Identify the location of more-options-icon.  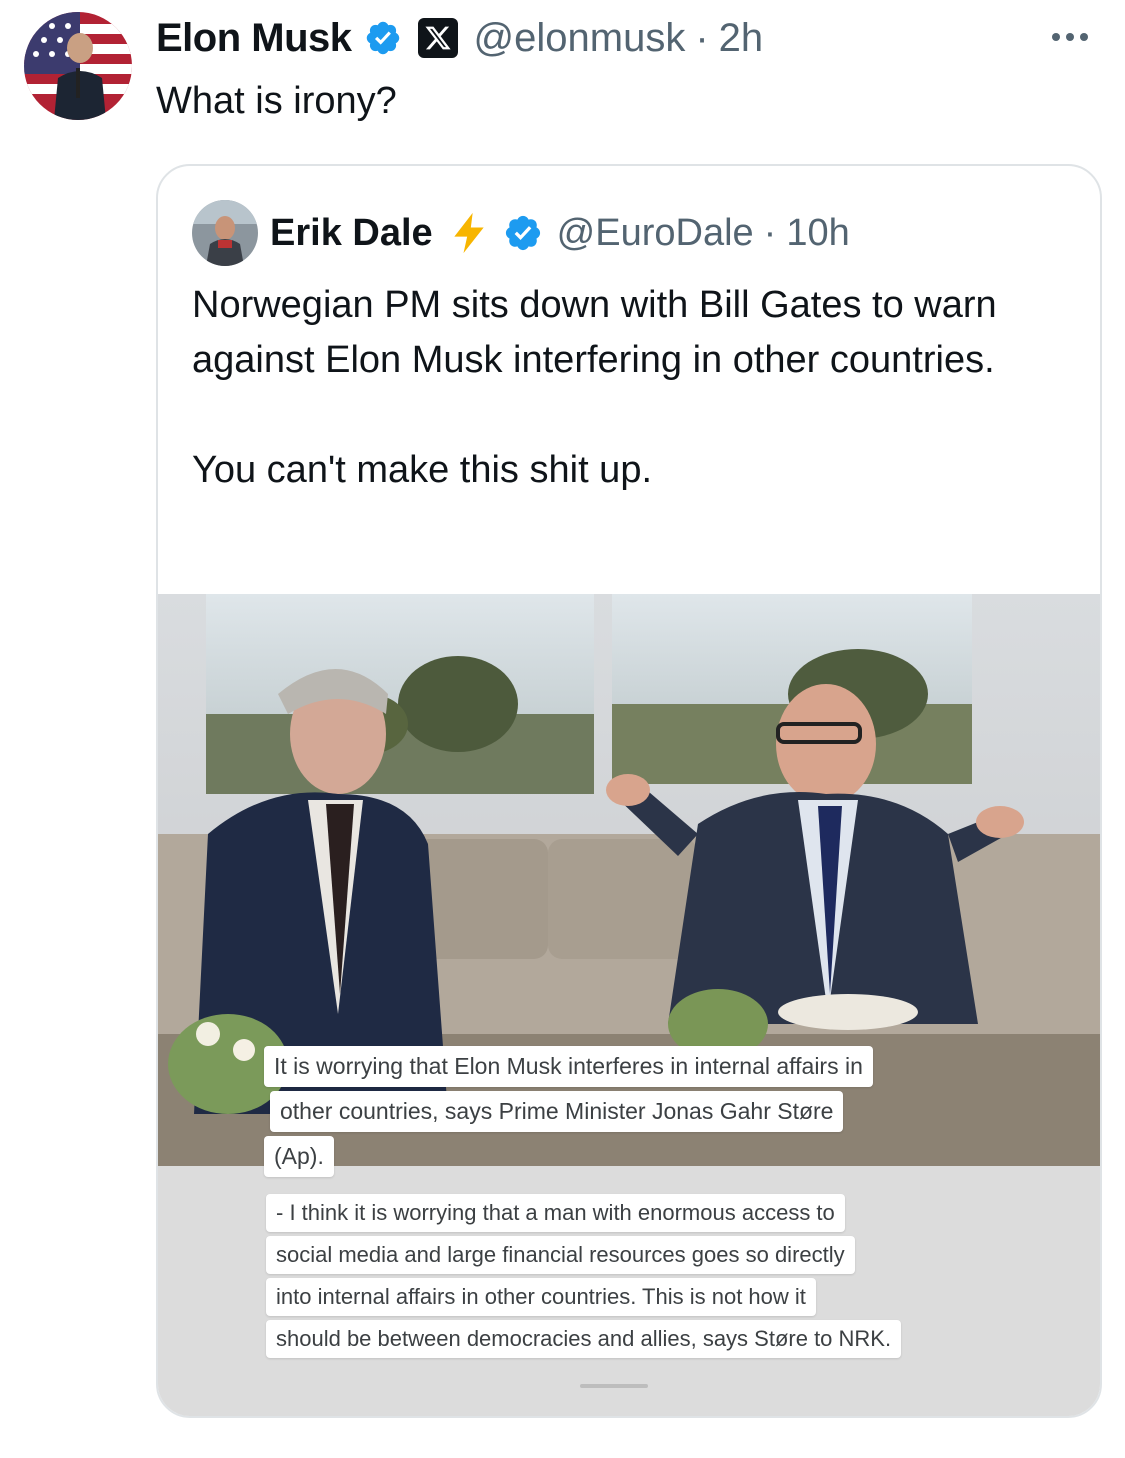
(1070, 37).